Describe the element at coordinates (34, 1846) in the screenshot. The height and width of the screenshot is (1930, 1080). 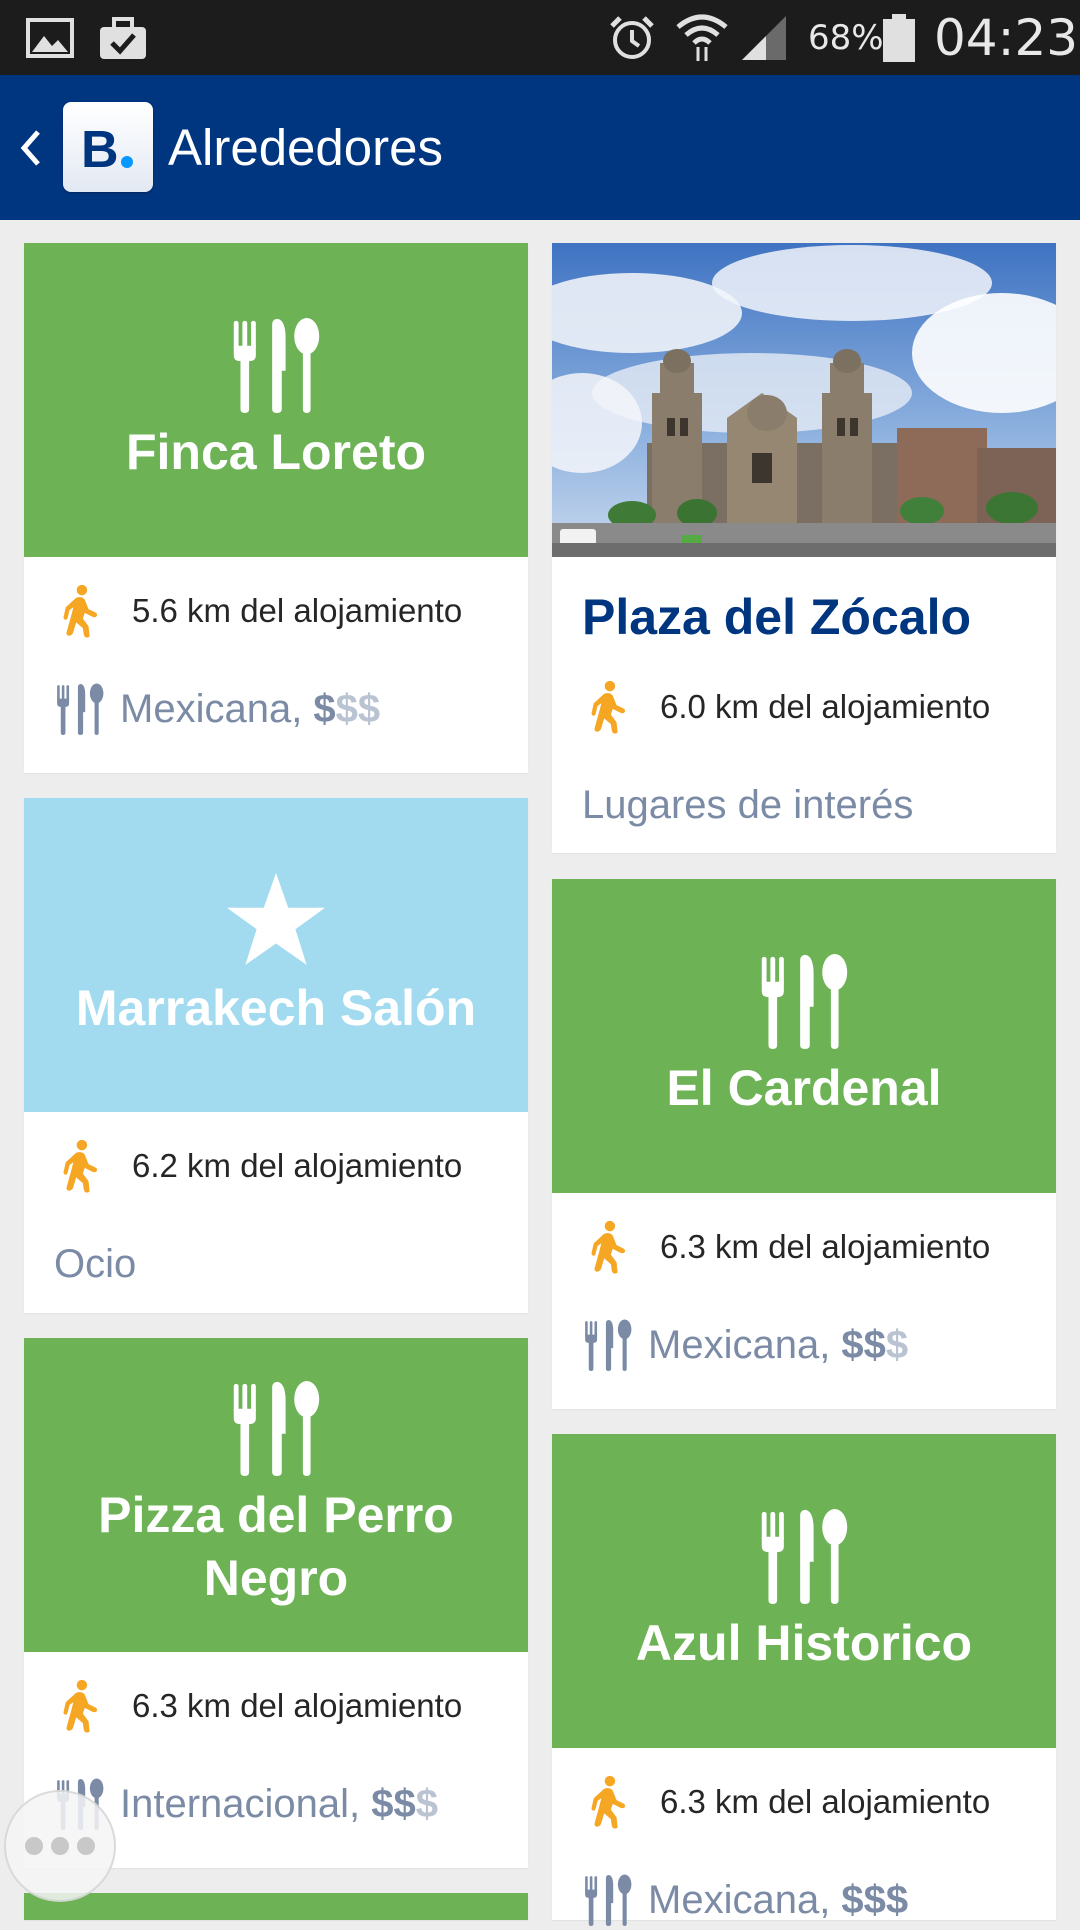
I see `more-dots-icon` at that location.